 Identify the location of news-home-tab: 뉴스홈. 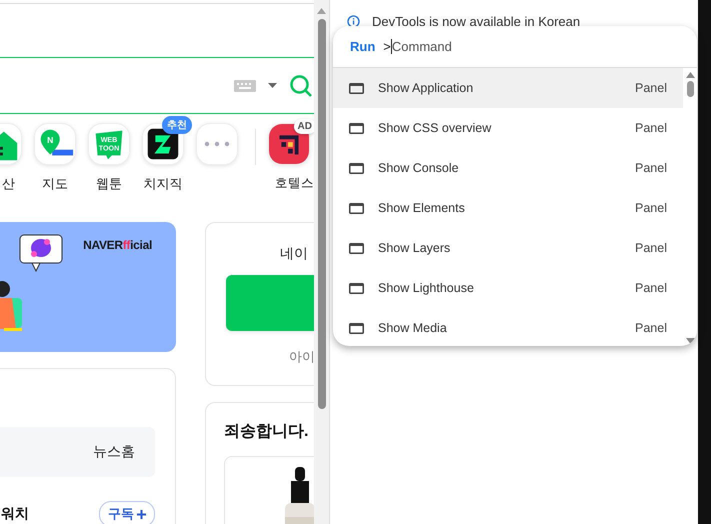
(77, 452).